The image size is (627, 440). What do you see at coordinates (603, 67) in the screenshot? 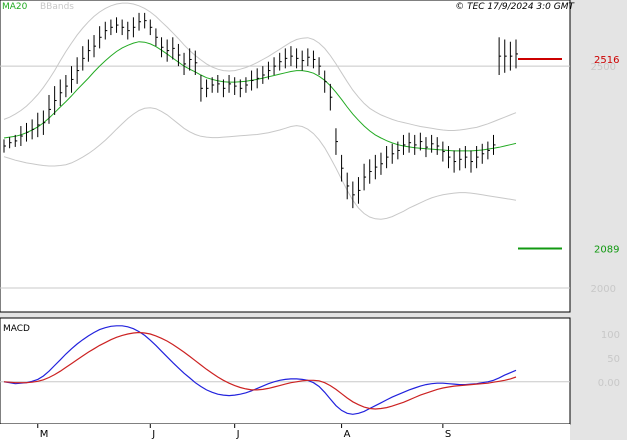
I see `price-y-tick-label: 2500` at bounding box center [603, 67].